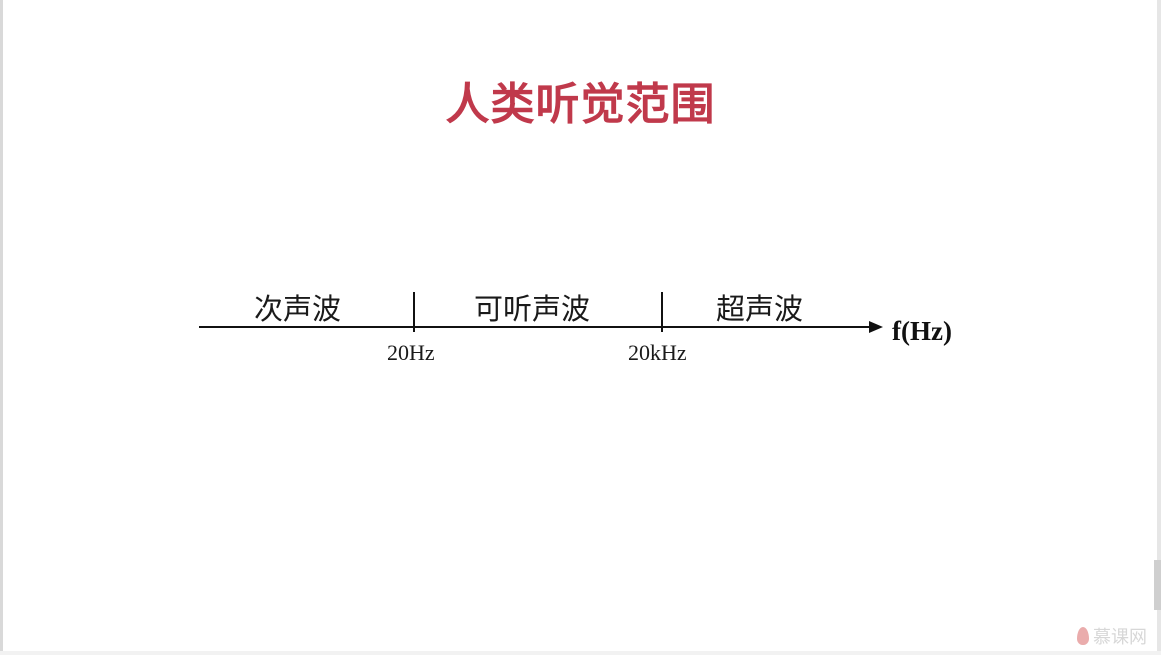 Image resolution: width=1161 pixels, height=655 pixels. I want to click on watermark-text: 慕课网, so click(1120, 637).